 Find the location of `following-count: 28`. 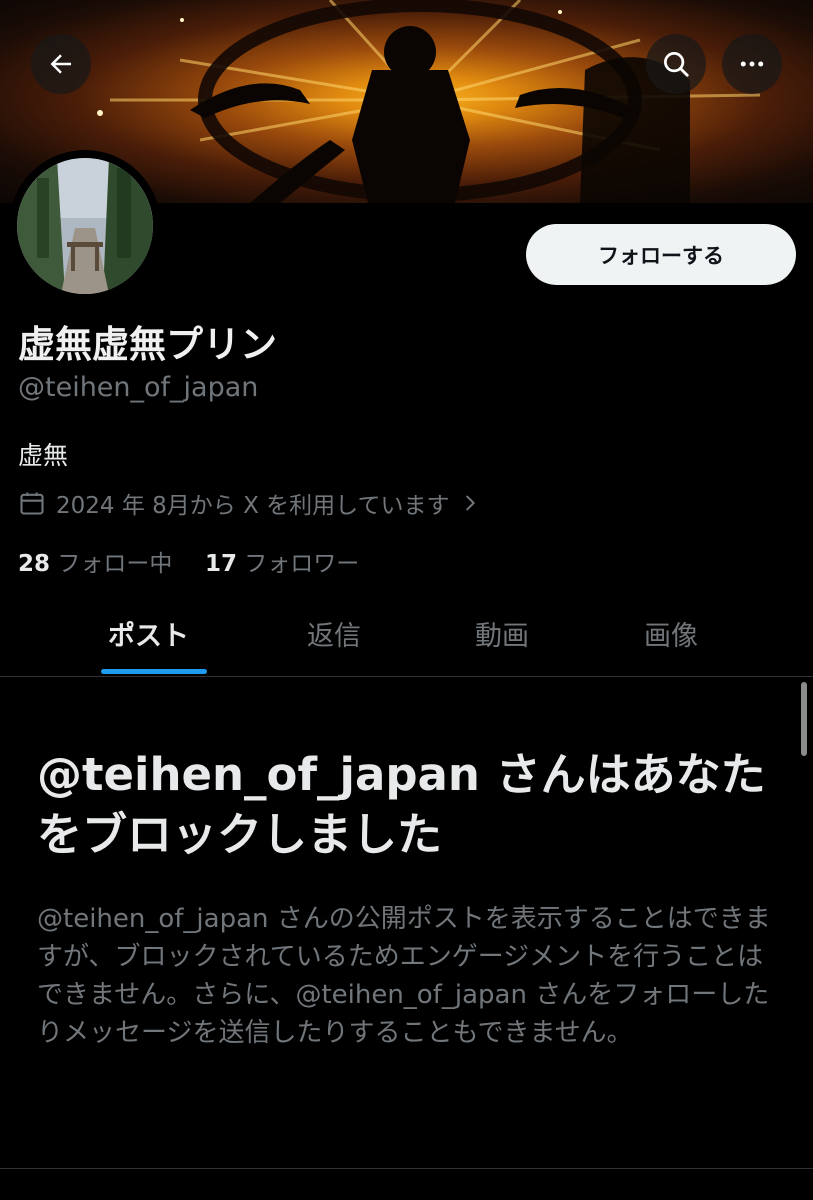

following-count: 28 is located at coordinates (34, 564).